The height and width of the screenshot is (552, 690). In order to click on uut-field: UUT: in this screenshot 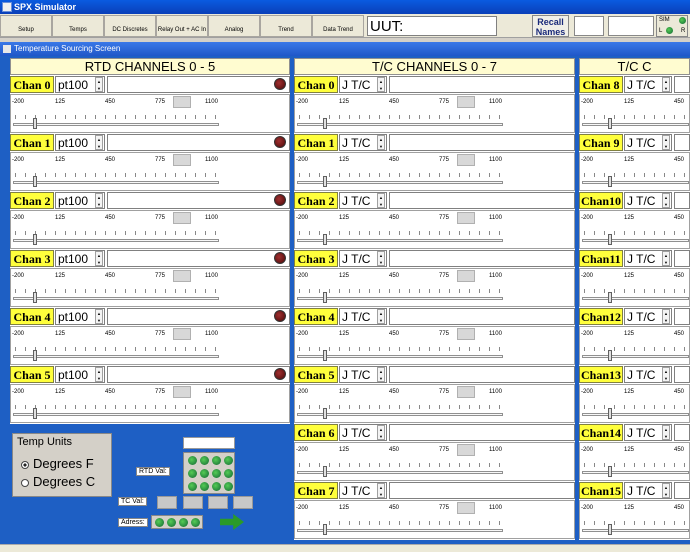, I will do `click(432, 26)`.